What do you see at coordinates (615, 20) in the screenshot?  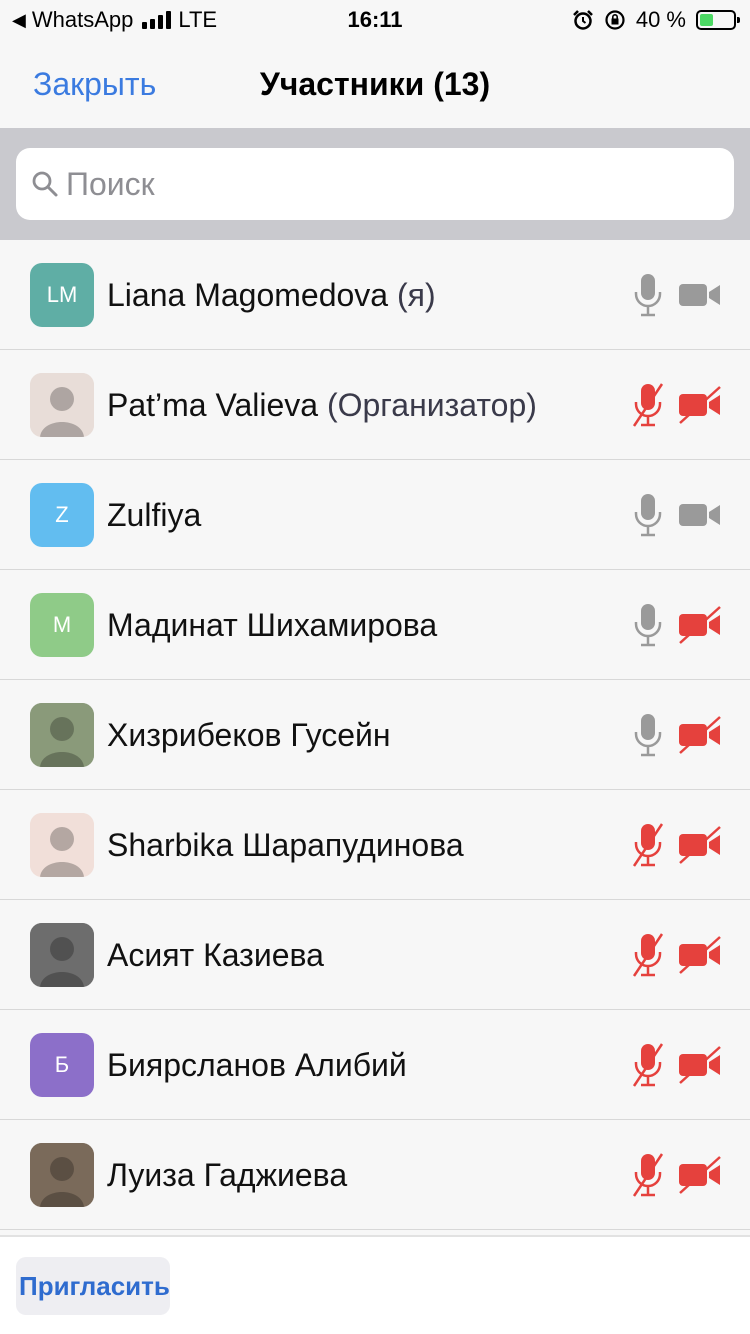 I see `orientation-lock-icon` at bounding box center [615, 20].